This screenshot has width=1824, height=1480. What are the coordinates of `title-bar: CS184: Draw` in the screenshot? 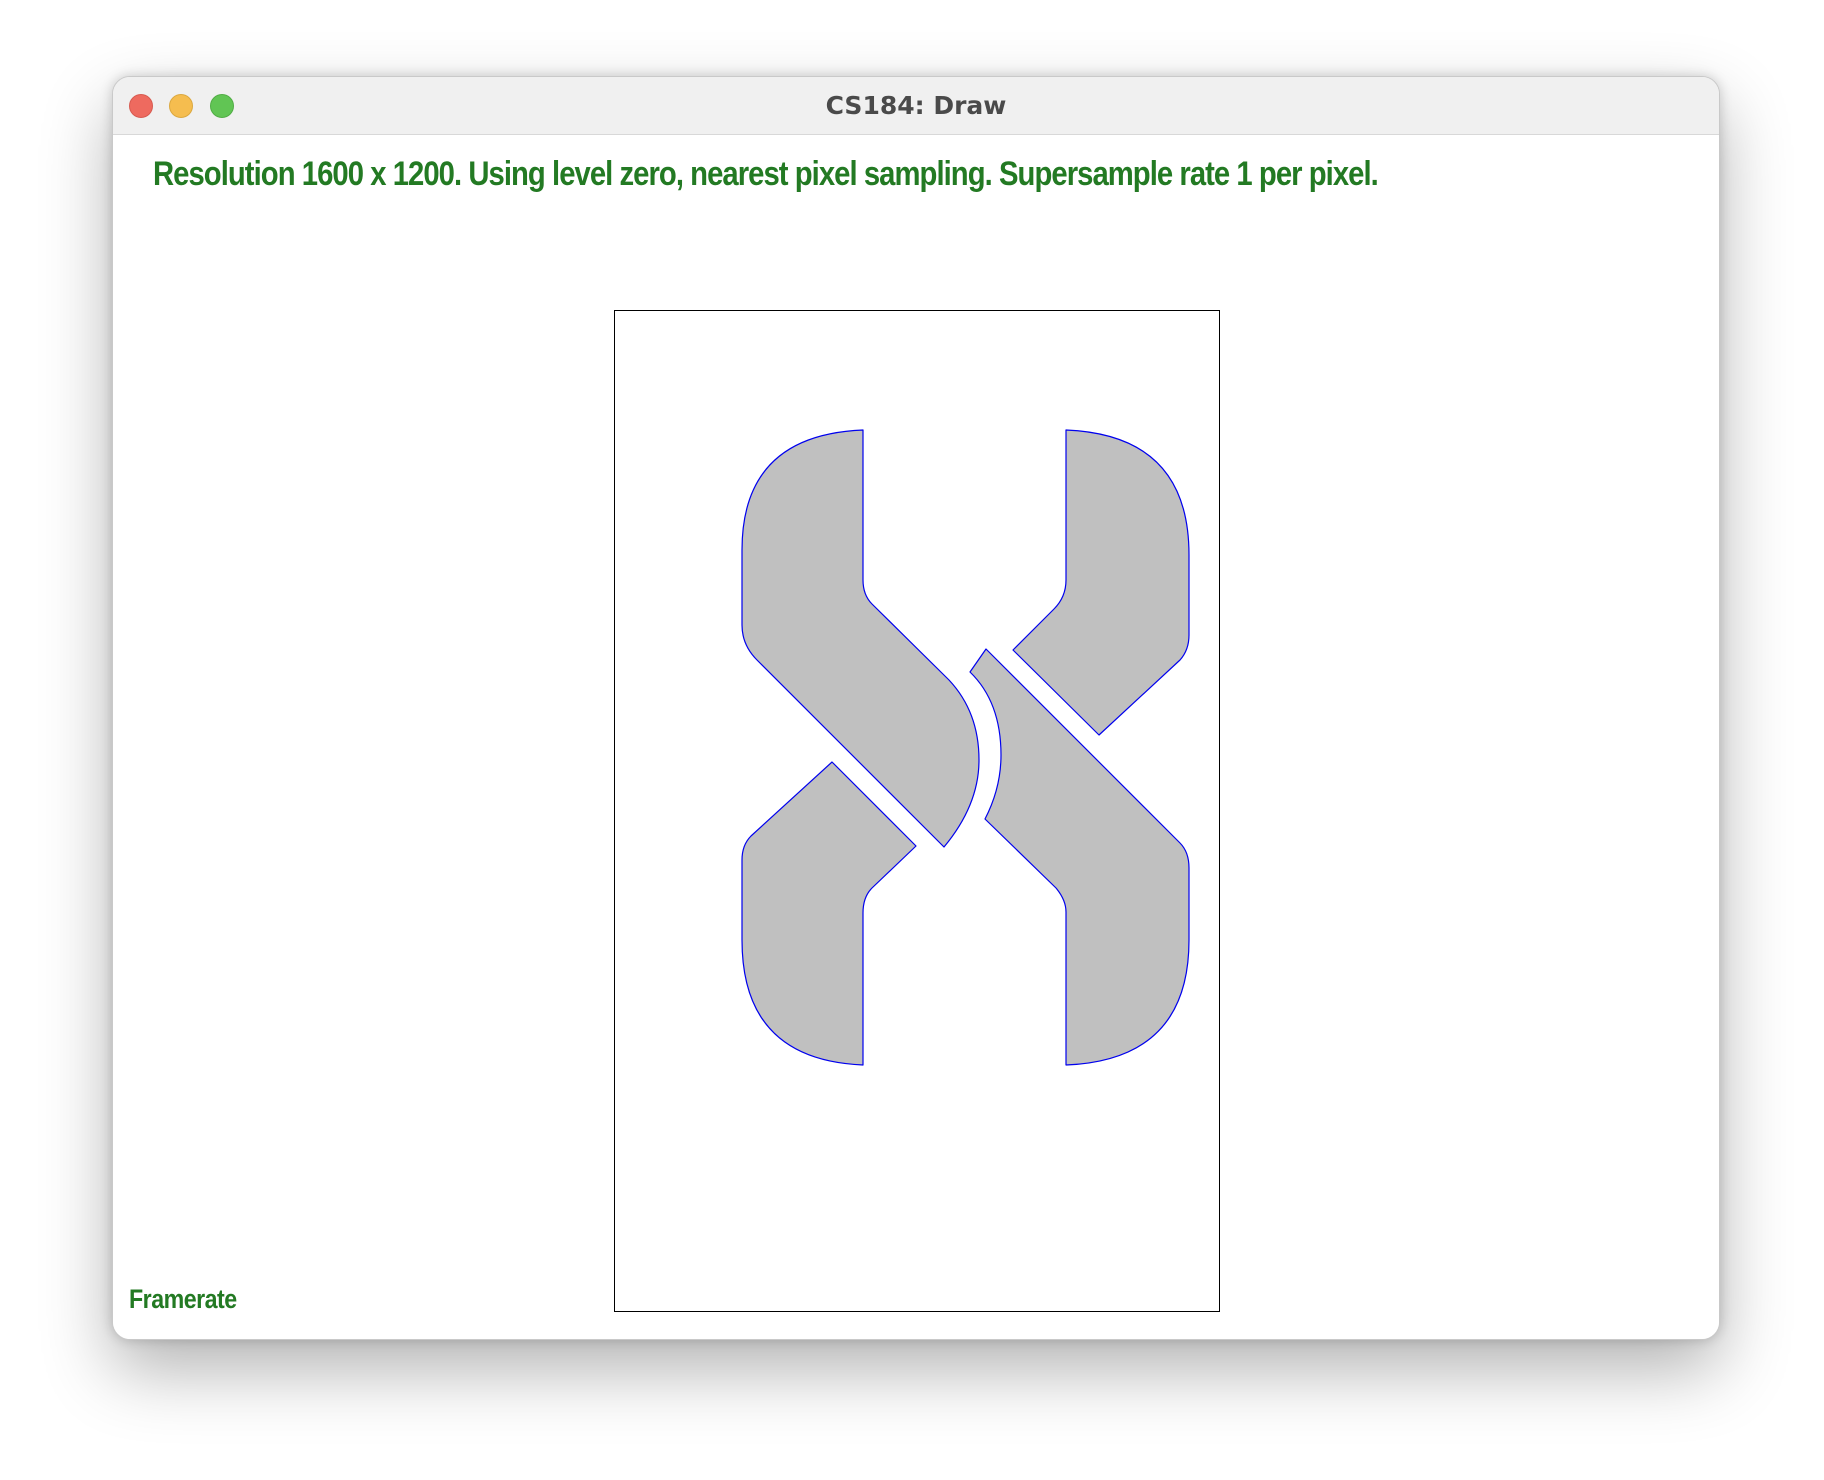 It's located at (916, 106).